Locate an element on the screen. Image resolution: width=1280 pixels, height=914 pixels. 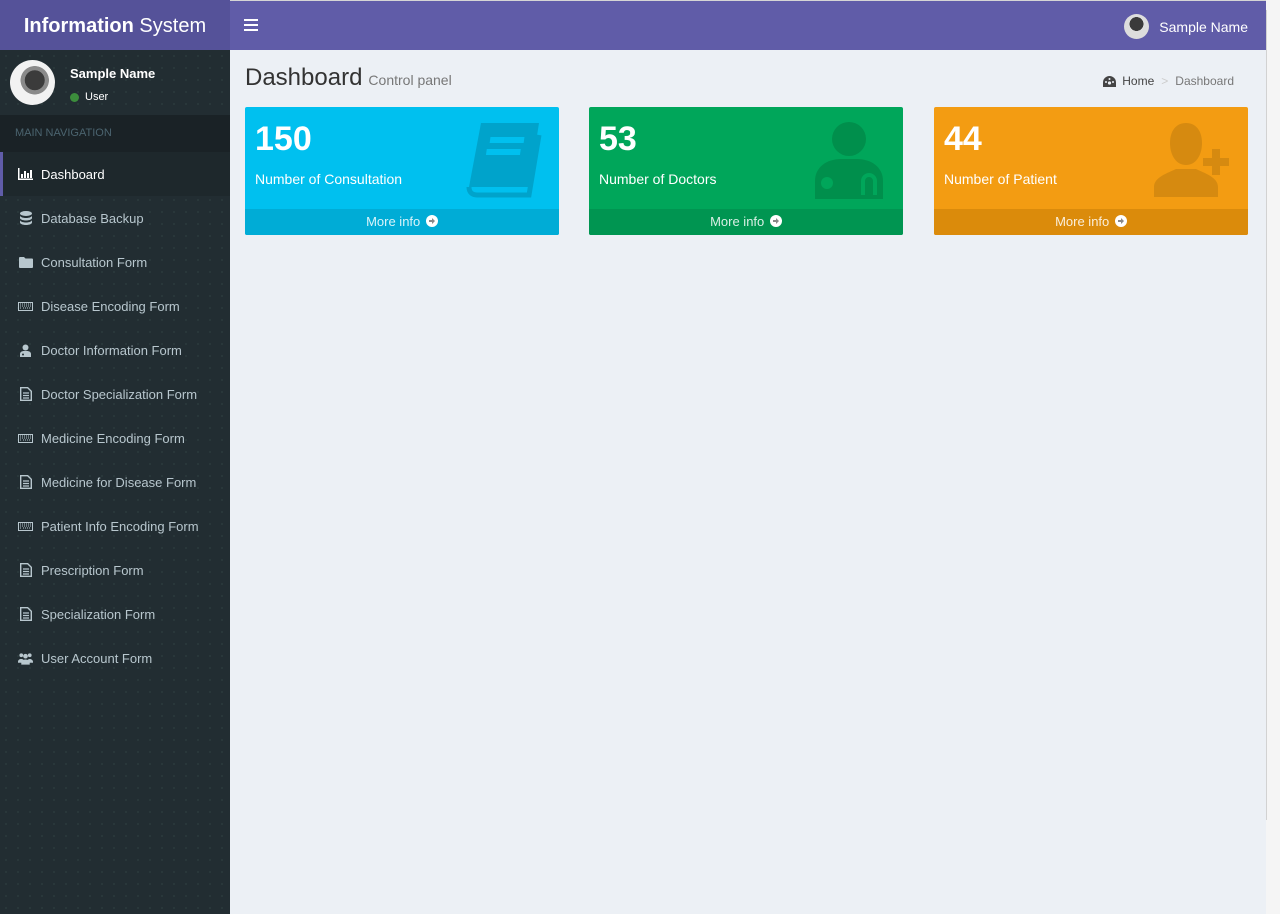
app-logo: Information System is located at coordinates (115, 25).